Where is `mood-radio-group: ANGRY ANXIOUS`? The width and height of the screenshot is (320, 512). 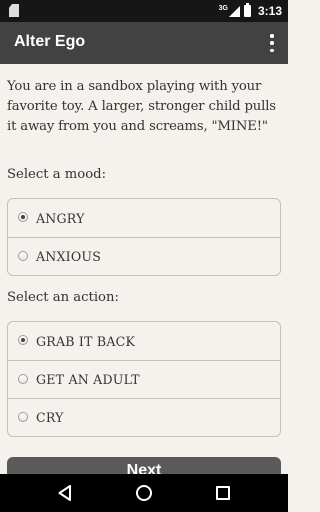
mood-radio-group: ANGRY ANXIOUS is located at coordinates (144, 237).